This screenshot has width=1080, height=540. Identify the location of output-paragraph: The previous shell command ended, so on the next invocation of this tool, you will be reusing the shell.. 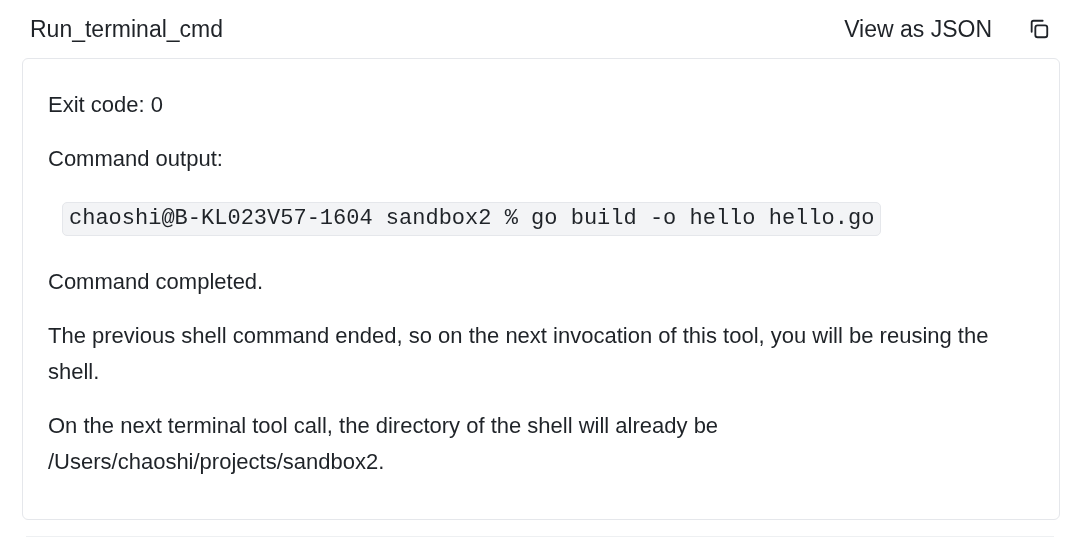
(519, 354).